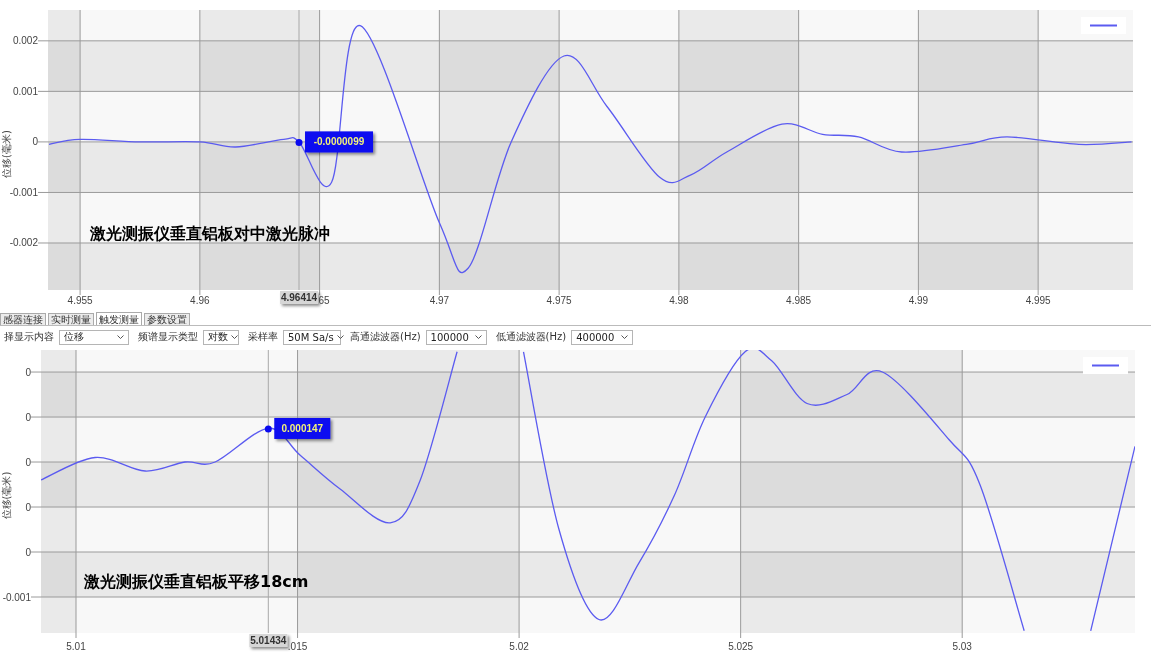 The height and width of the screenshot is (660, 1151). I want to click on axis-tick-label: 0.002, so click(25, 41).